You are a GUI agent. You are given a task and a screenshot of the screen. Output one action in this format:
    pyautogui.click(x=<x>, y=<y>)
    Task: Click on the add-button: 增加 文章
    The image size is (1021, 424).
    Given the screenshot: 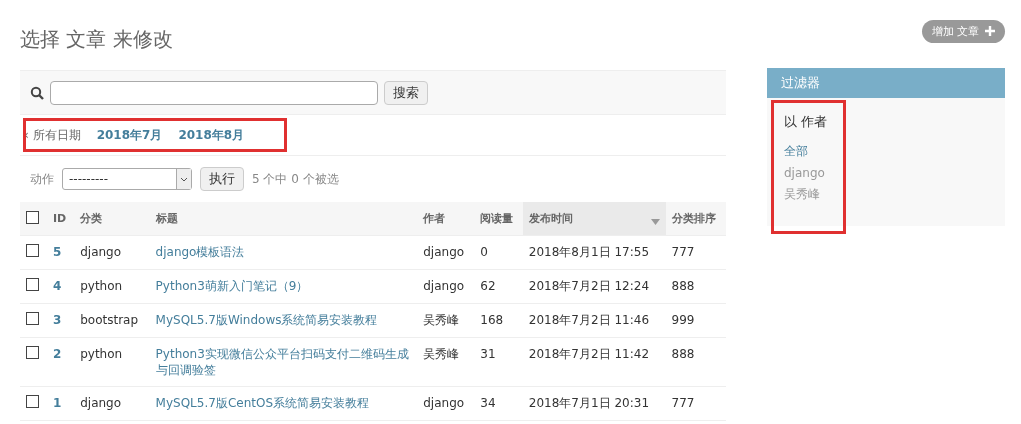 What is the action you would take?
    pyautogui.click(x=963, y=31)
    